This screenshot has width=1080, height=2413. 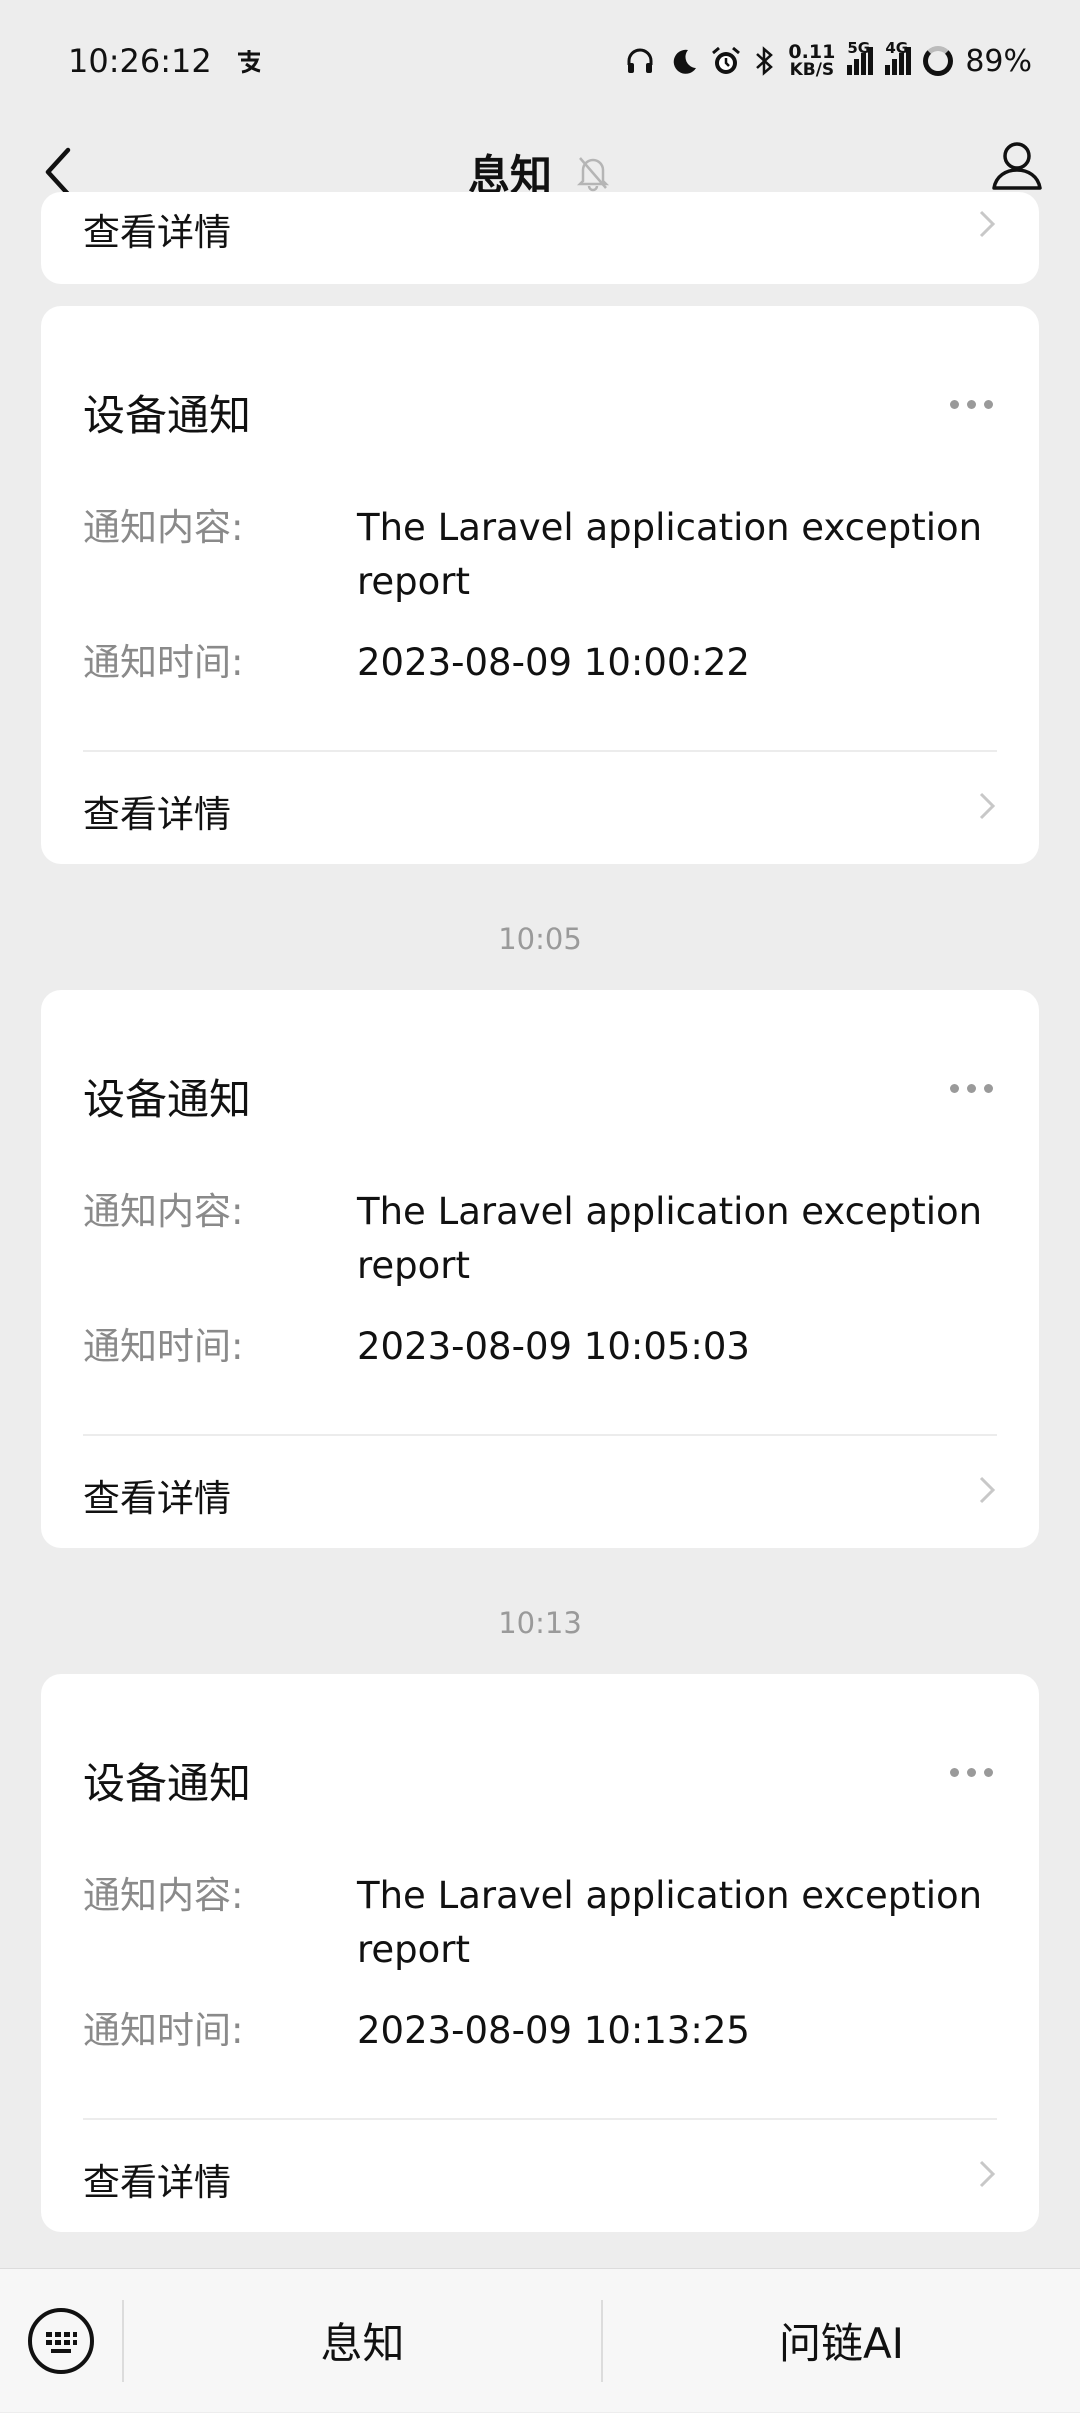 I want to click on time-row: 通知时间: 2023-08-09 10:05:03, so click(x=540, y=1347).